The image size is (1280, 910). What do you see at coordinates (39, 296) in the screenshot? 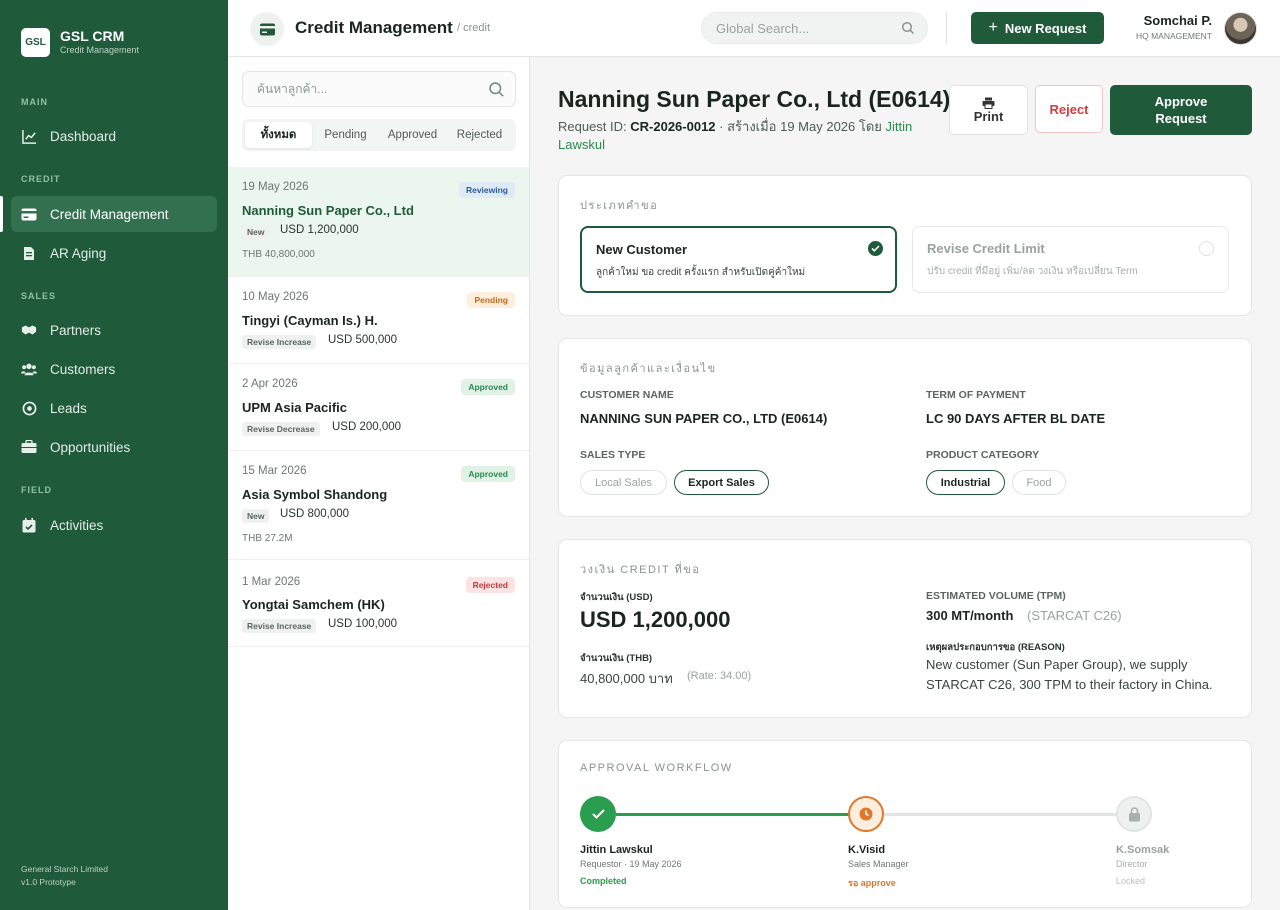
I see `nav-section-sales: SALES` at bounding box center [39, 296].